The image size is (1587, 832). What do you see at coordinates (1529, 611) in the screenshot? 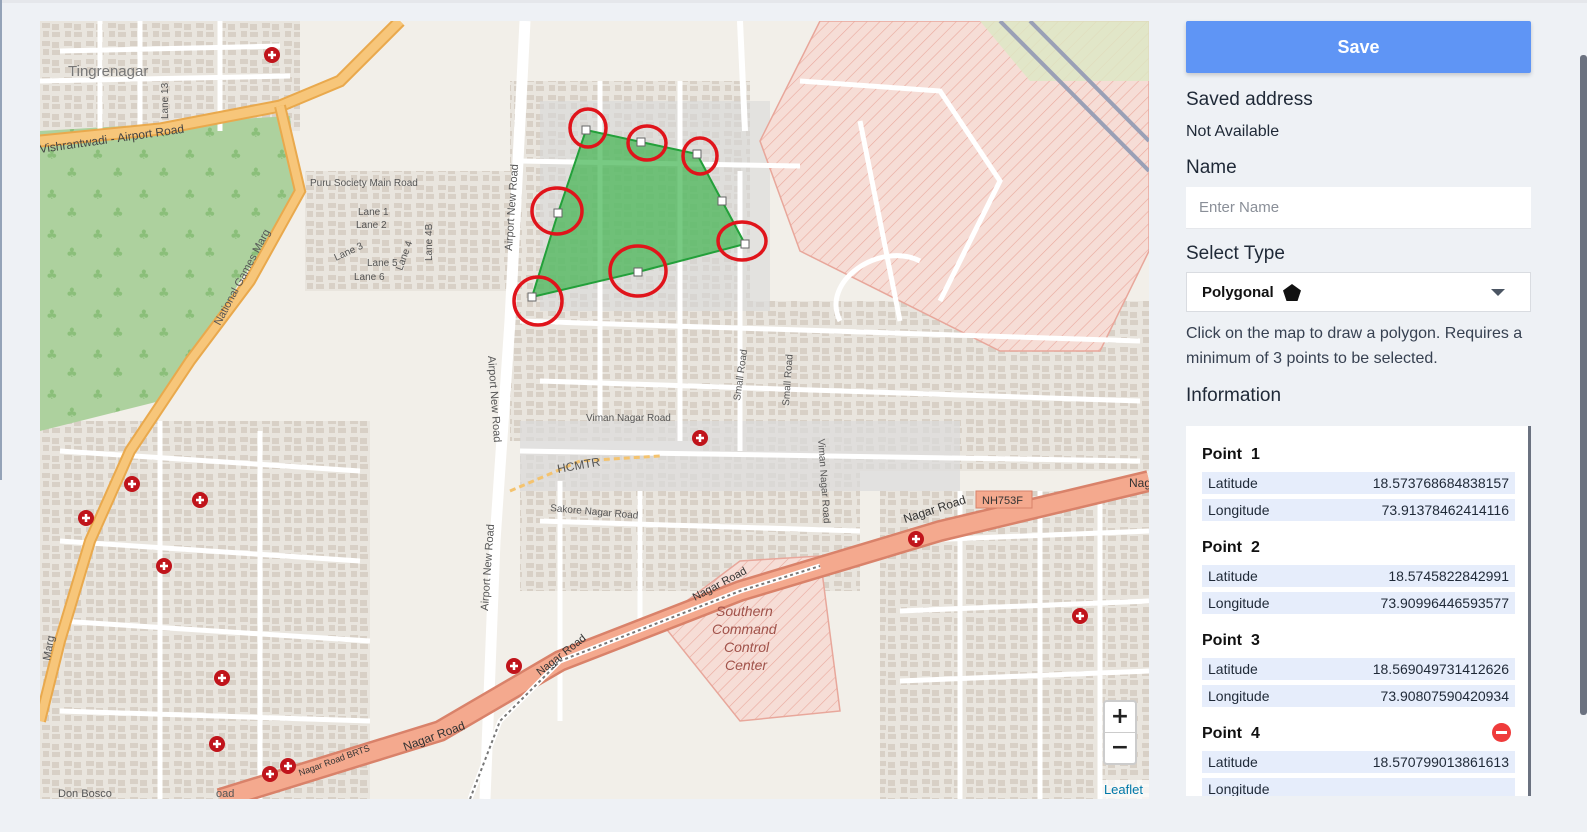
I see `points-list-scrollbar` at bounding box center [1529, 611].